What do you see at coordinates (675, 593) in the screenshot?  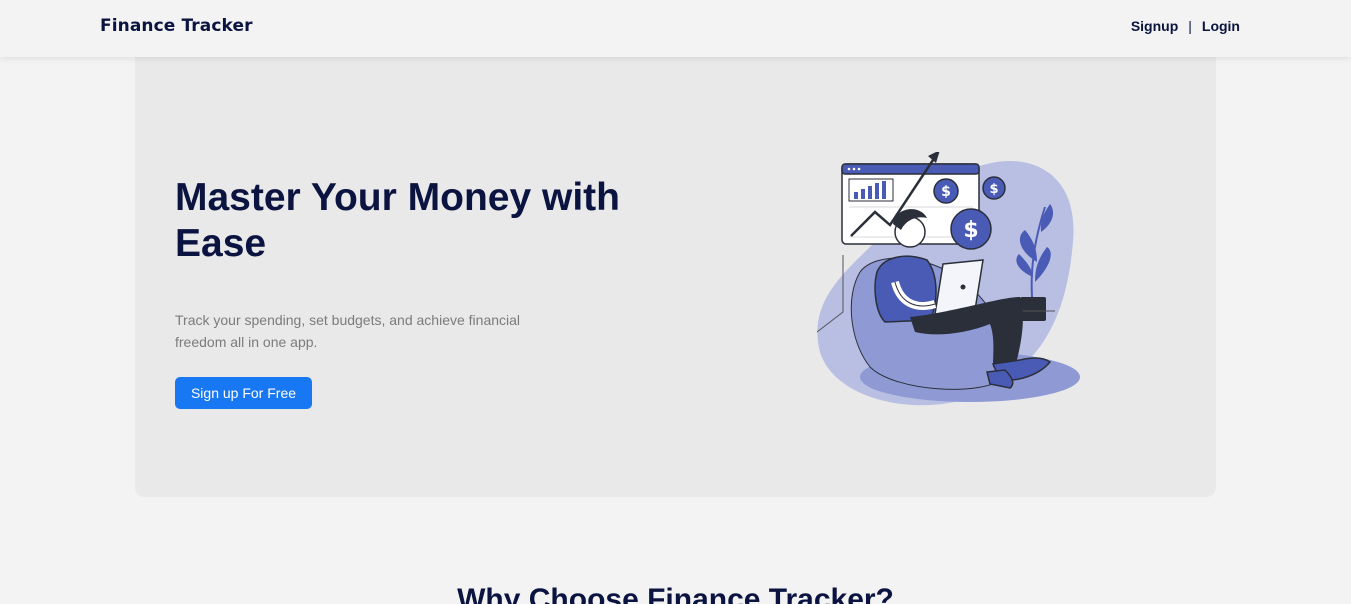 I see `features-heading: Why Choose Finance Tracker?` at bounding box center [675, 593].